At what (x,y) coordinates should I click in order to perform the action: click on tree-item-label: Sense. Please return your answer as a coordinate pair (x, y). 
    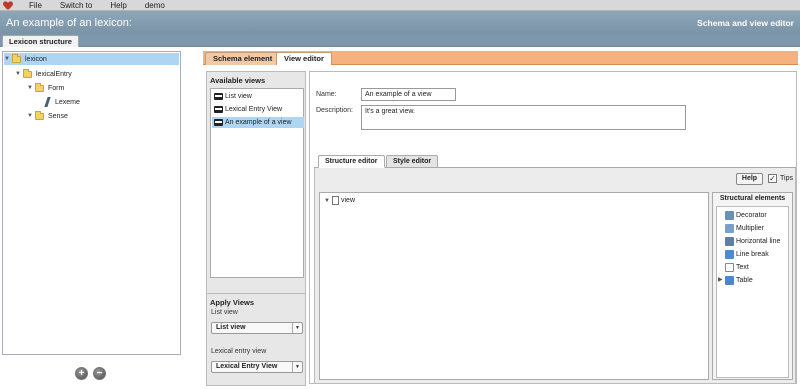
    Looking at the image, I should click on (58, 116).